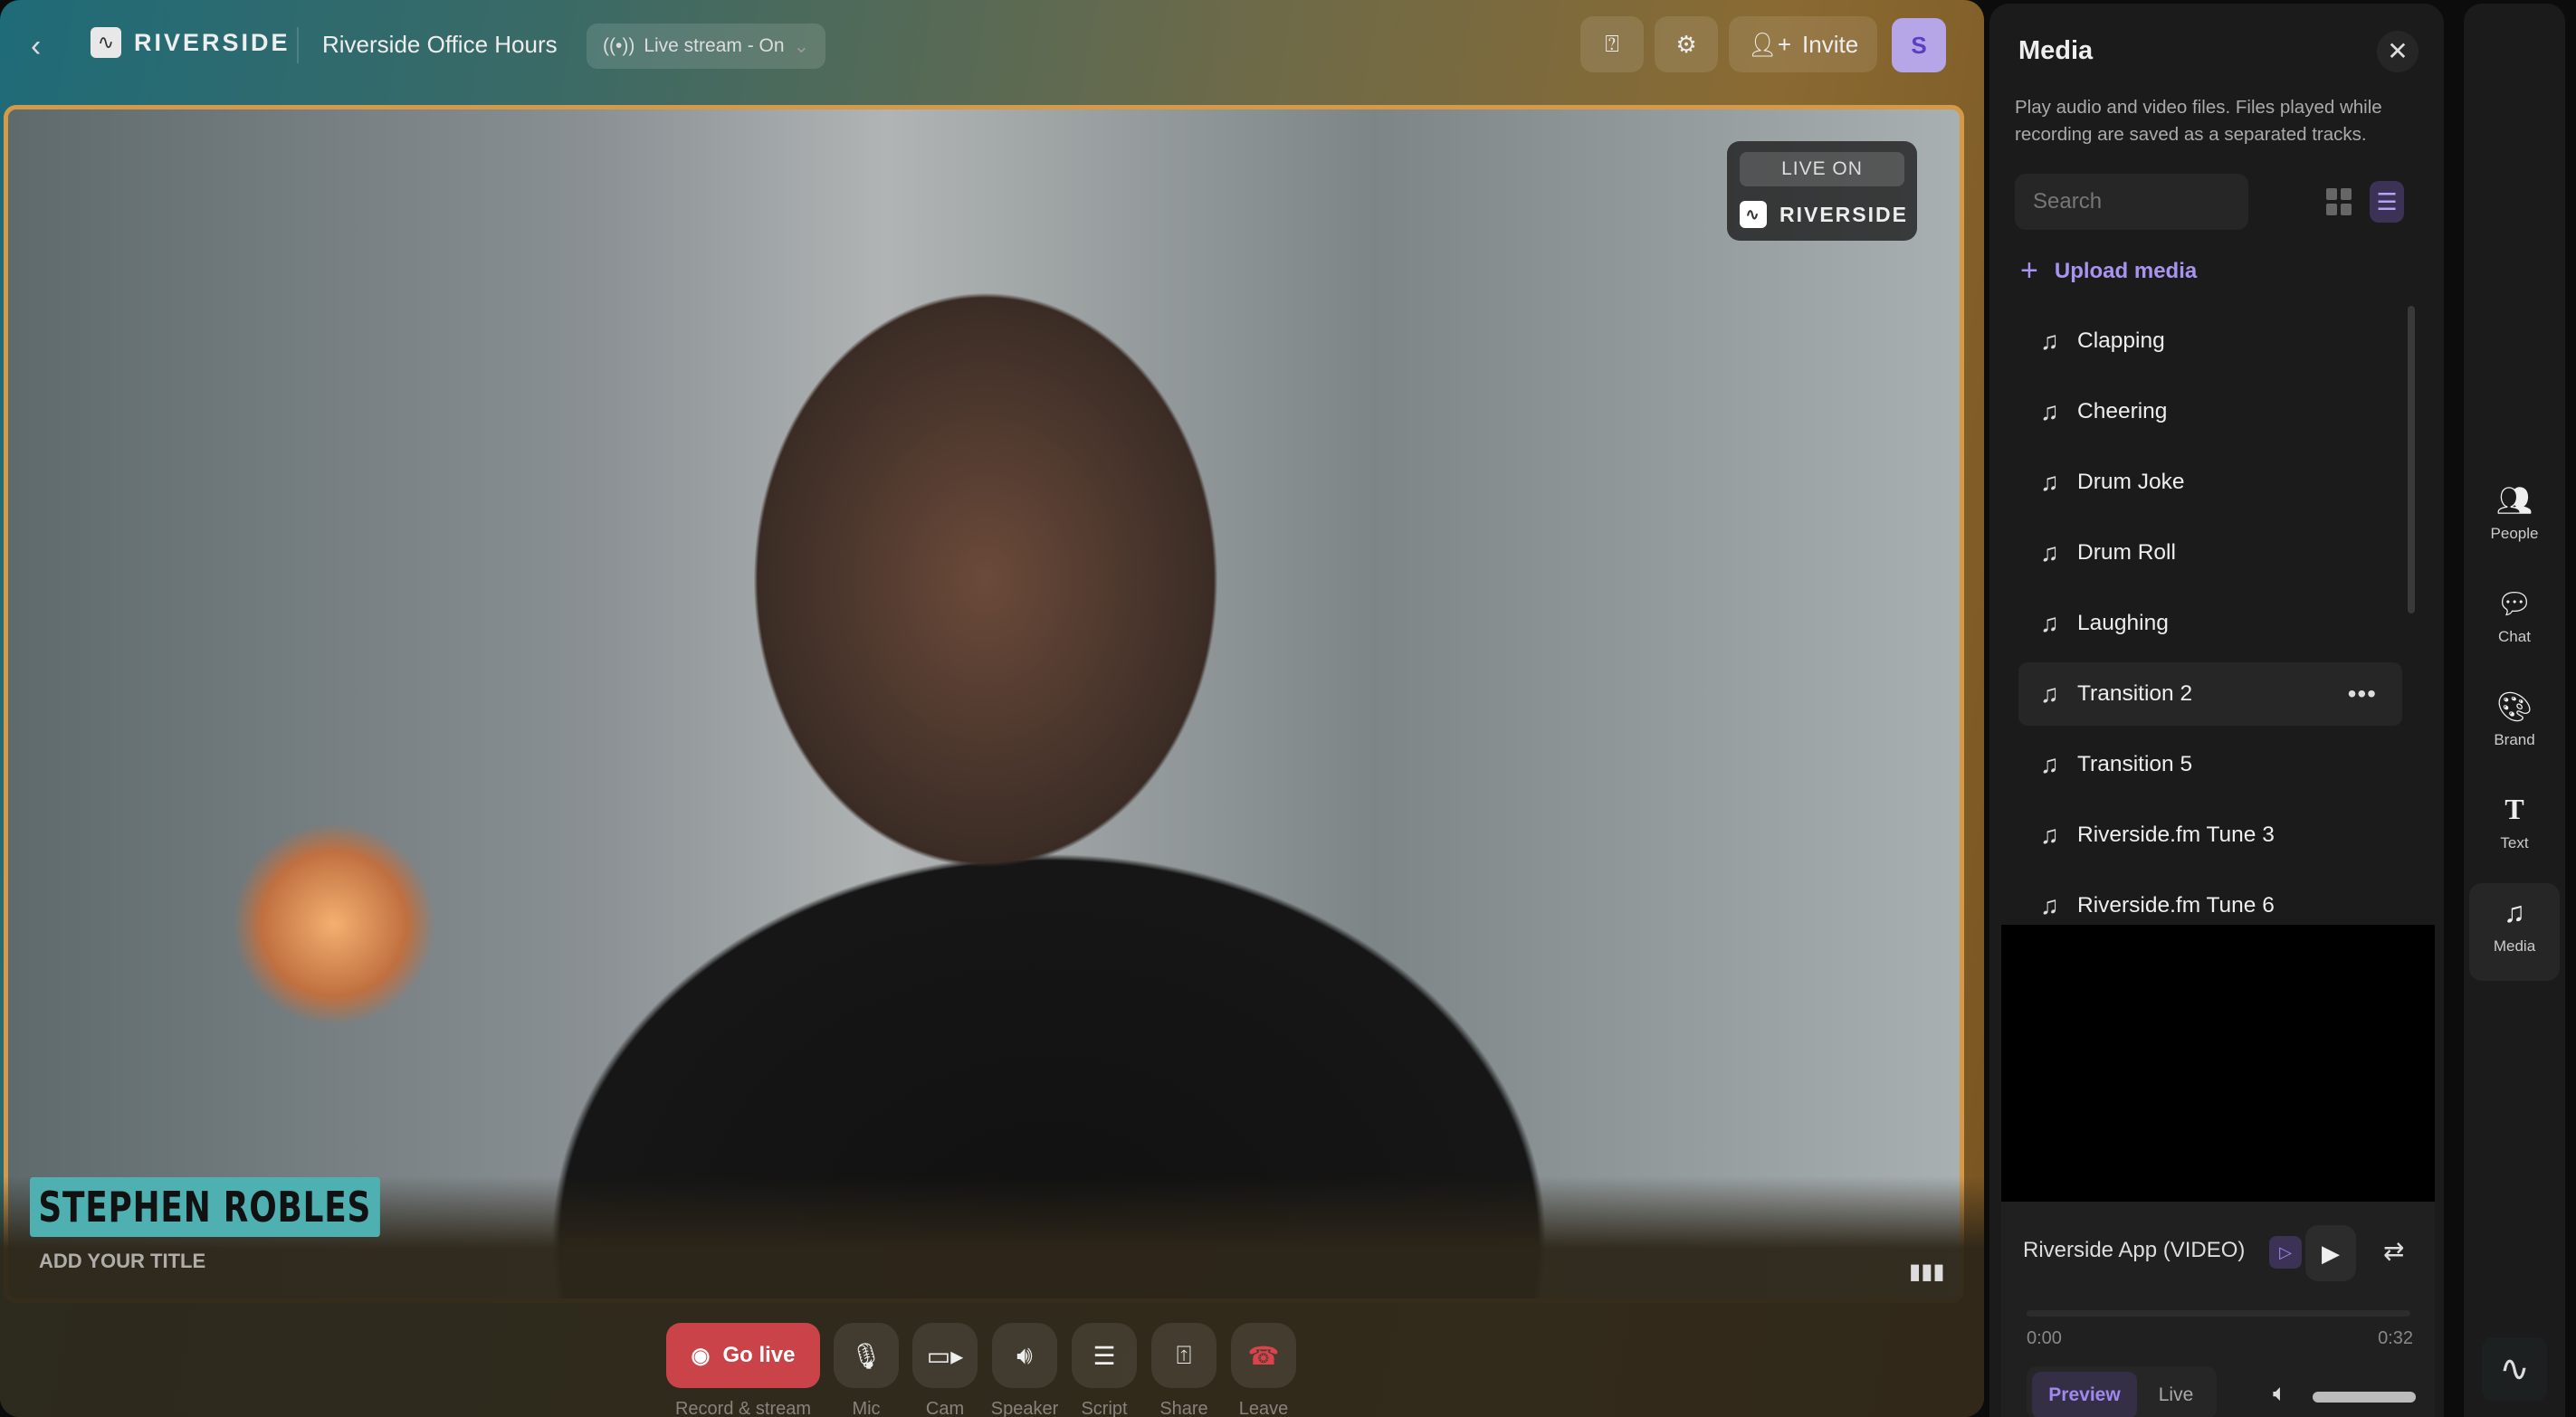 This screenshot has height=1417, width=2576. I want to click on add-user-icon: 👤︎+, so click(1769, 44).